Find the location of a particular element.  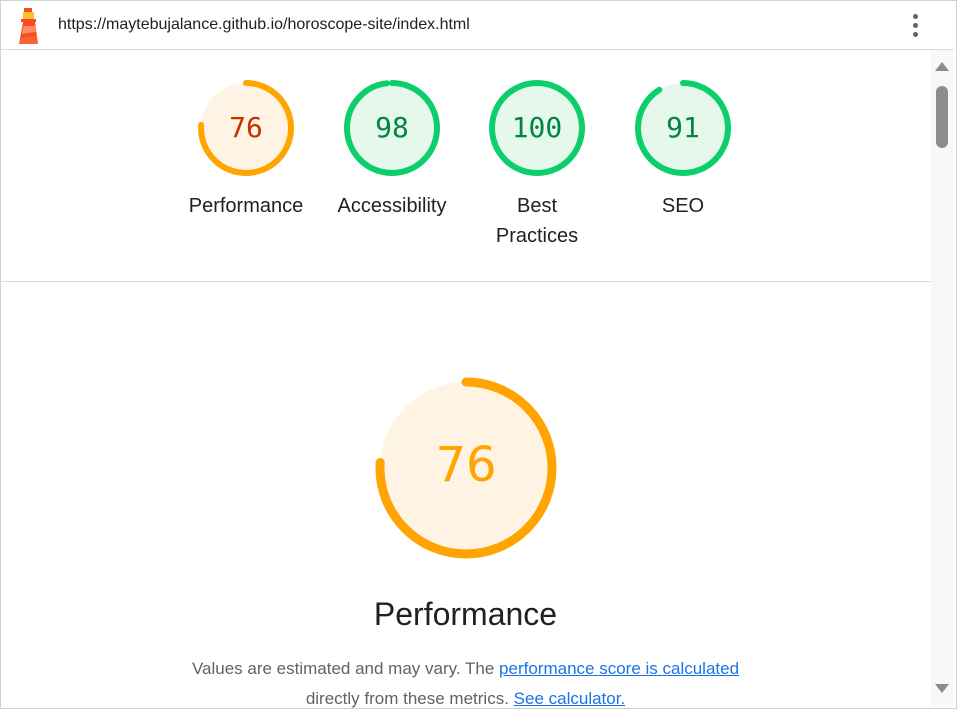

vertical-scrollbar is located at coordinates (942, 378).